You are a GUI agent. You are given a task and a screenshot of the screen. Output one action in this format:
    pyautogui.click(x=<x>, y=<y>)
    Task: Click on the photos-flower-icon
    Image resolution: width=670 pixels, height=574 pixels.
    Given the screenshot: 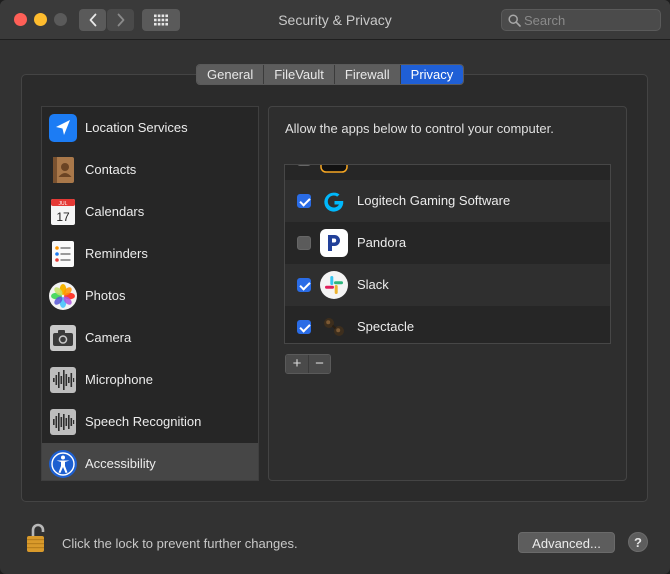 What is the action you would take?
    pyautogui.click(x=63, y=296)
    